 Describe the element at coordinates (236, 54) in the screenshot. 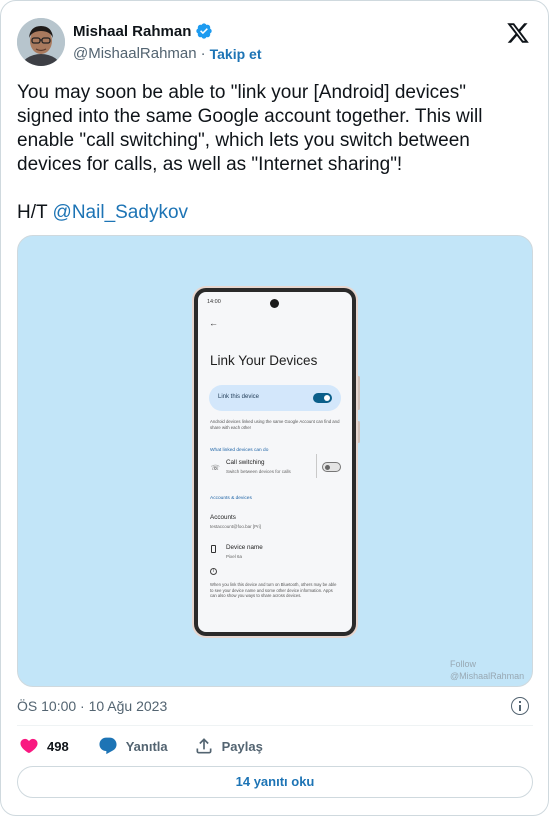

I see `follow-button: Takip et` at that location.